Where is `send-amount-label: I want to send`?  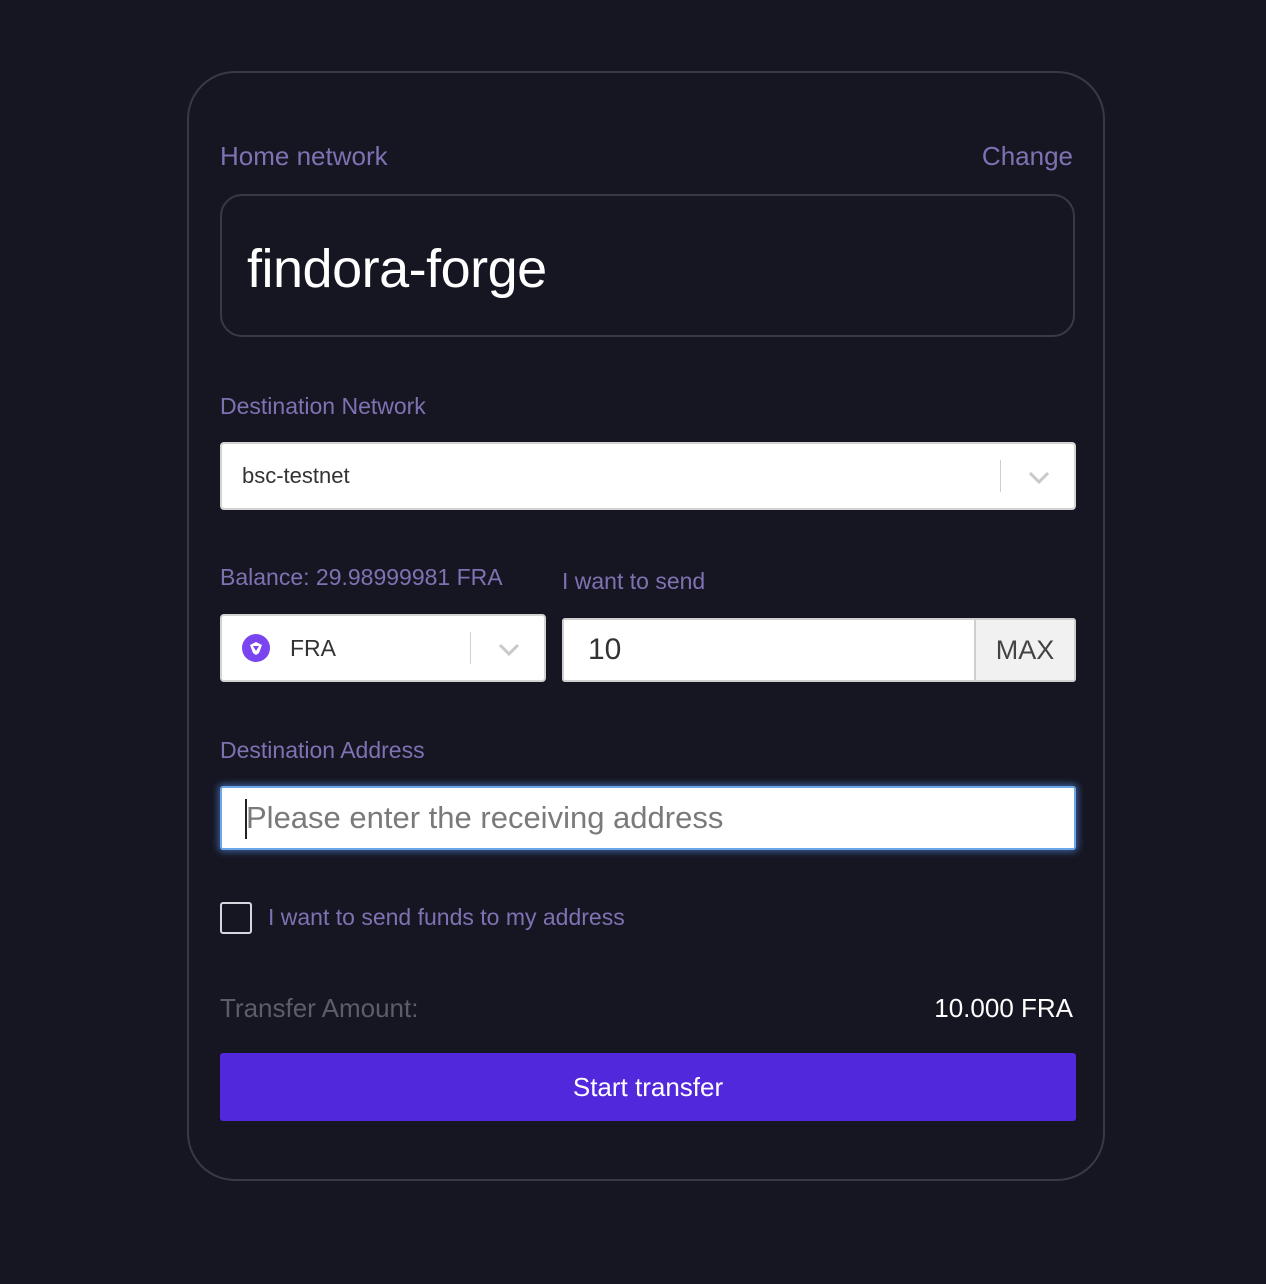
send-amount-label: I want to send is located at coordinates (634, 581).